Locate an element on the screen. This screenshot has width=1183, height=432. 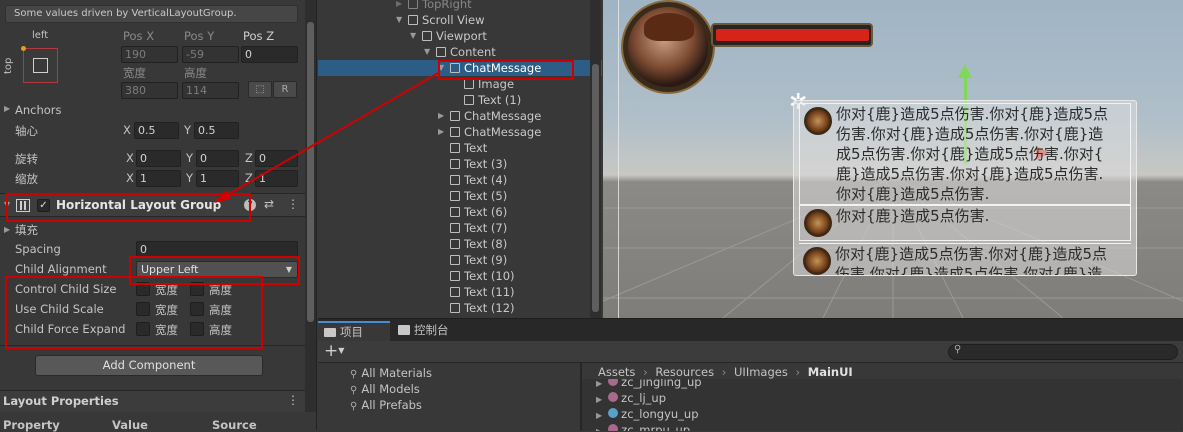
expand-width-label: 宽度 is located at coordinates (166, 330).